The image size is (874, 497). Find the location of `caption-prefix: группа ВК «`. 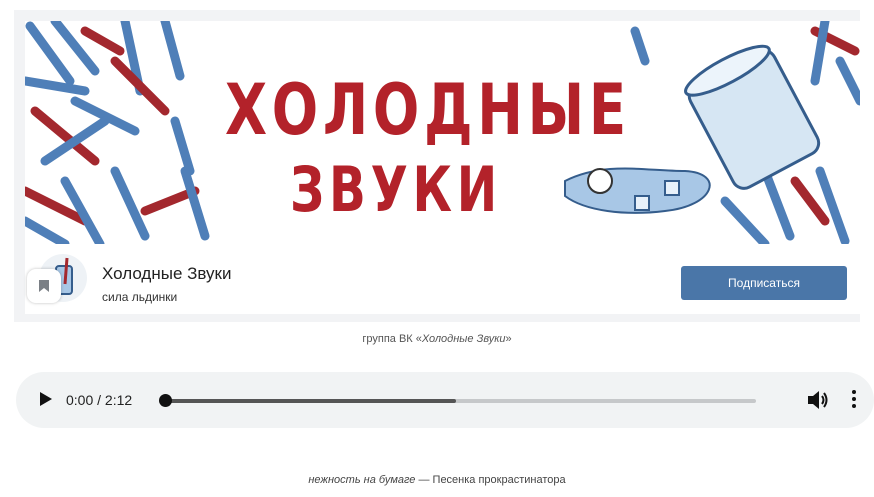

caption-prefix: группа ВК « is located at coordinates (392, 339).